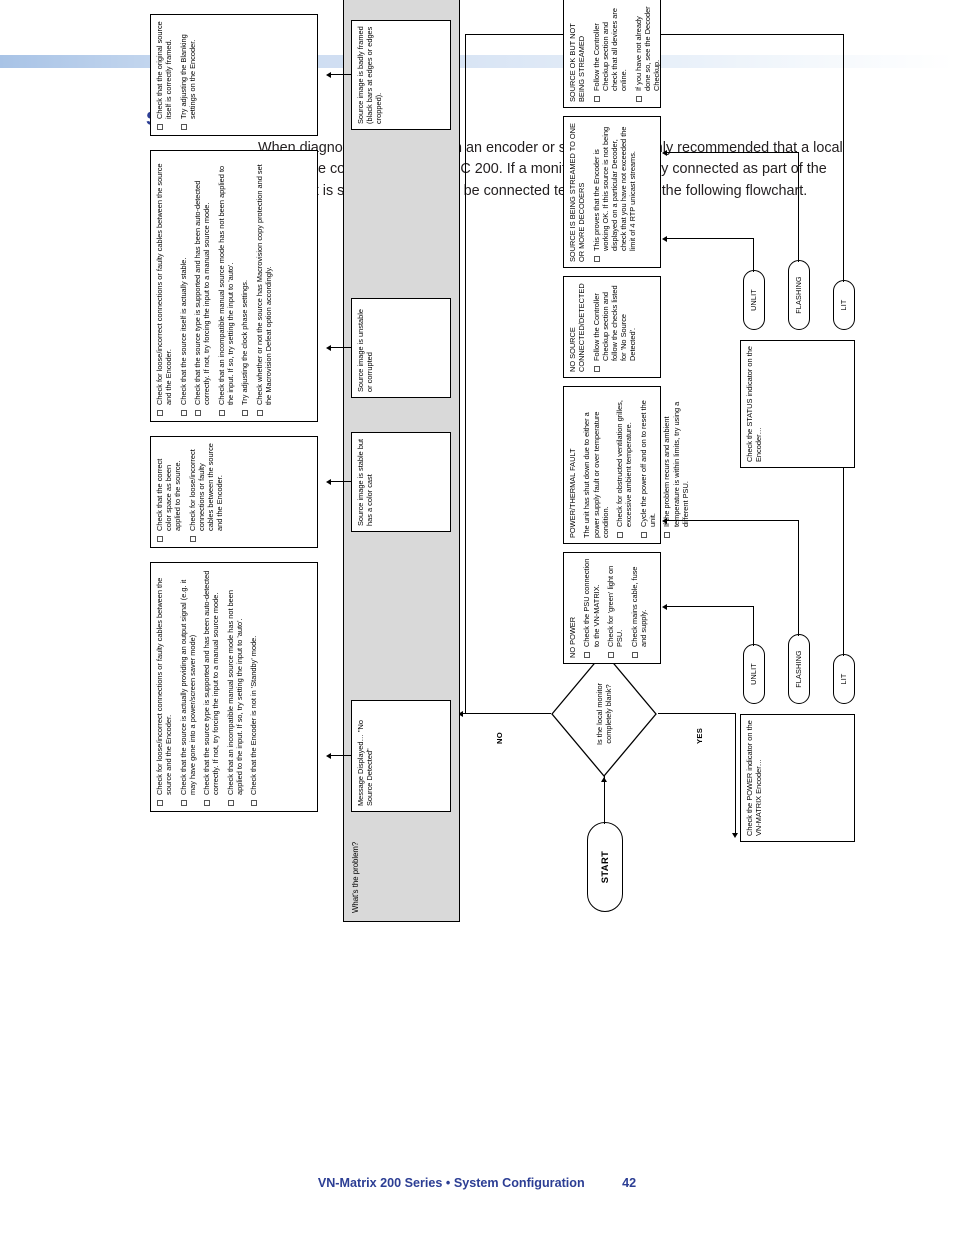 Image resolution: width=954 pixels, height=1235 pixels. Describe the element at coordinates (843, 158) in the screenshot. I see `connector-status-lit` at that location.